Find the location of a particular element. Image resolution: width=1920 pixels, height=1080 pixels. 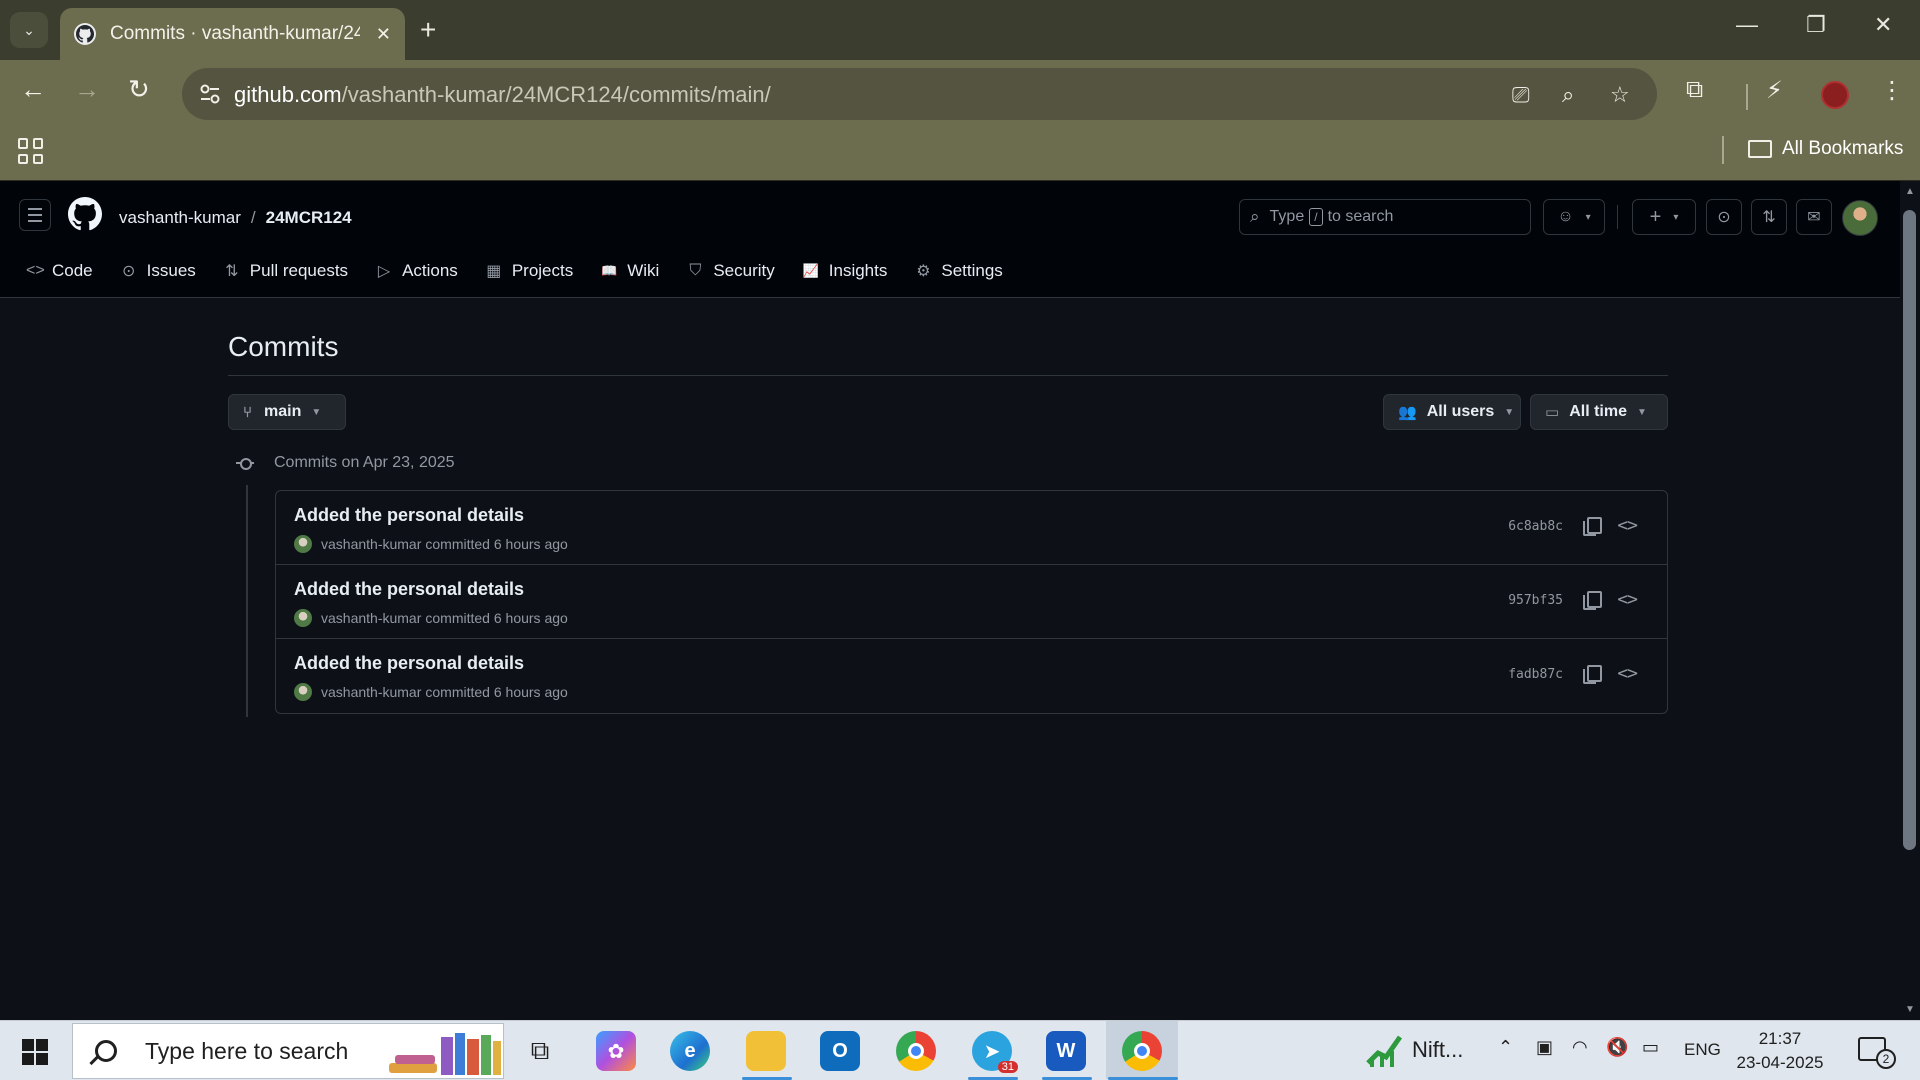

users-filter-dropdown: 👥 All users ▼ is located at coordinates (1452, 412).